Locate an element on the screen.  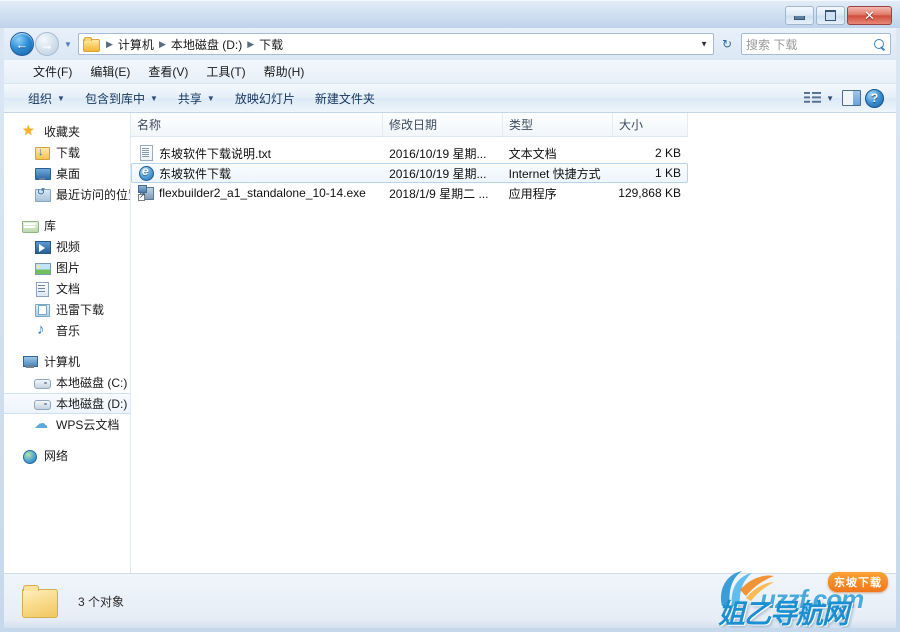
sidebar-item-music: 音乐 is located at coordinates (67, 330).